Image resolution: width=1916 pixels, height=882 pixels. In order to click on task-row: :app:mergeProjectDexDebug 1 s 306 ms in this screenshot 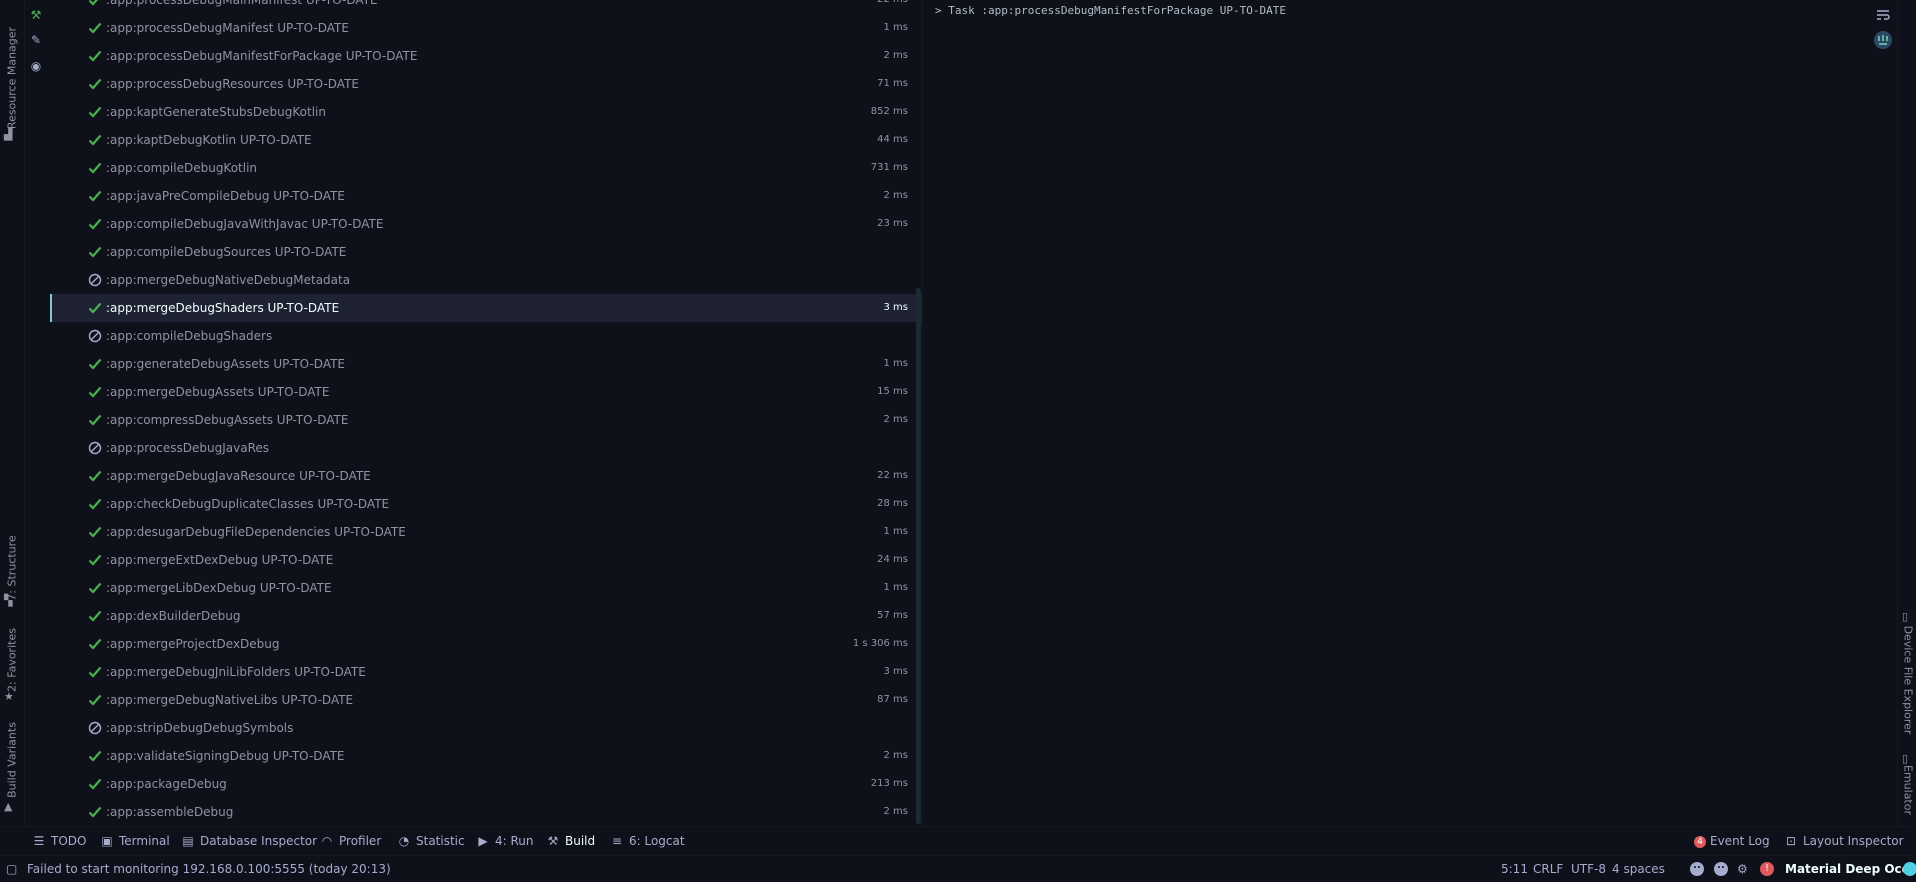, I will do `click(486, 644)`.